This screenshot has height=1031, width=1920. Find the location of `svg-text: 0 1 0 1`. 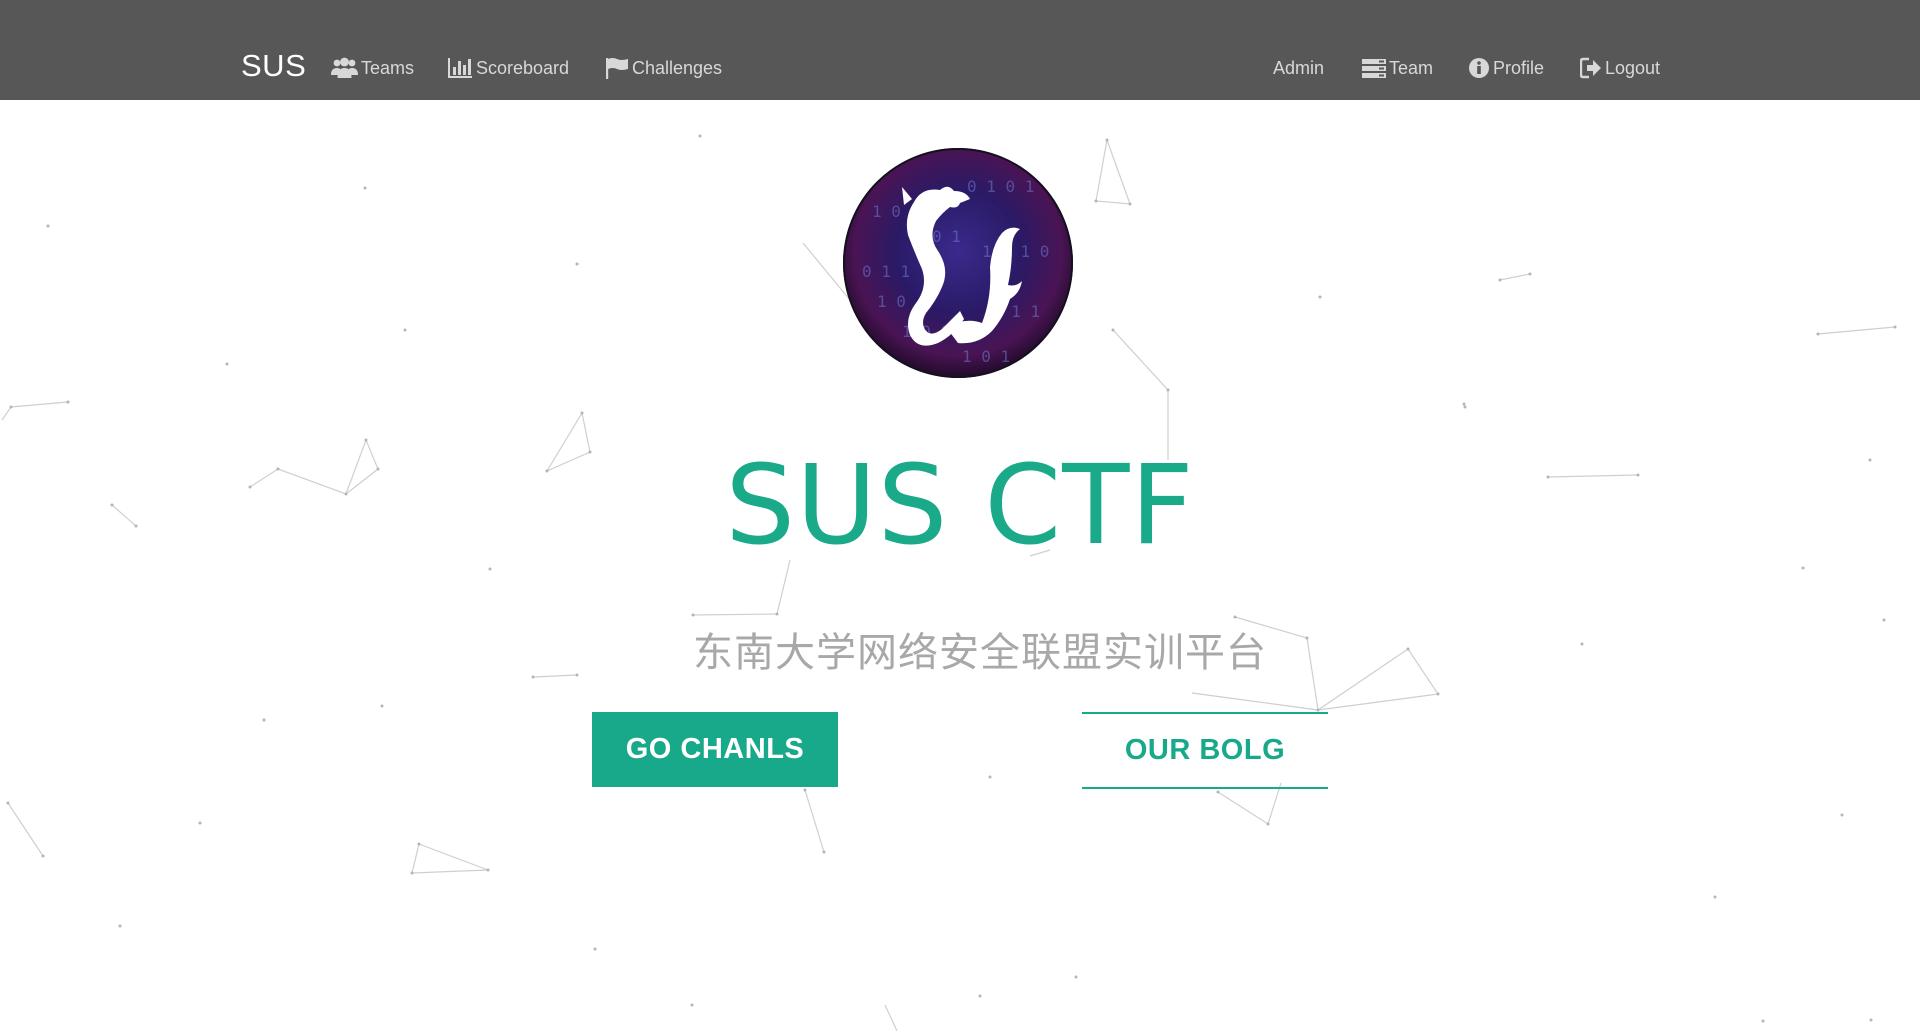

svg-text: 0 1 0 1 is located at coordinates (1000, 186).